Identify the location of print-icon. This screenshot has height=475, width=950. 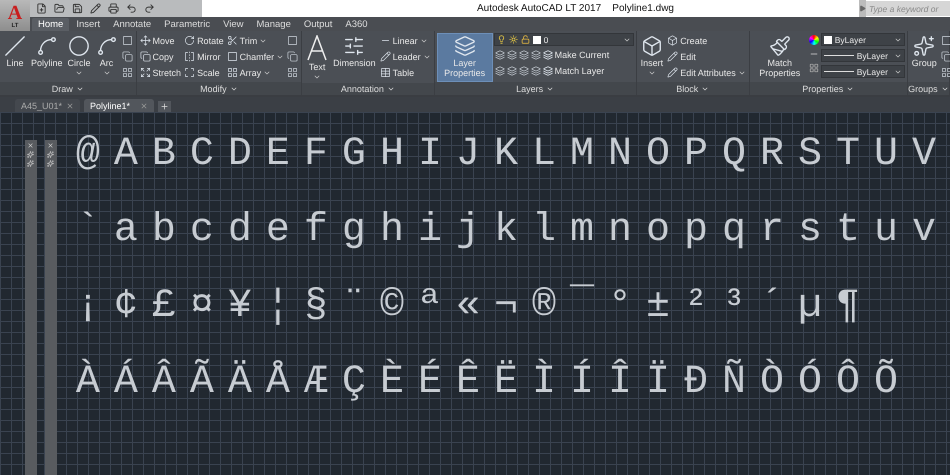
(113, 8).